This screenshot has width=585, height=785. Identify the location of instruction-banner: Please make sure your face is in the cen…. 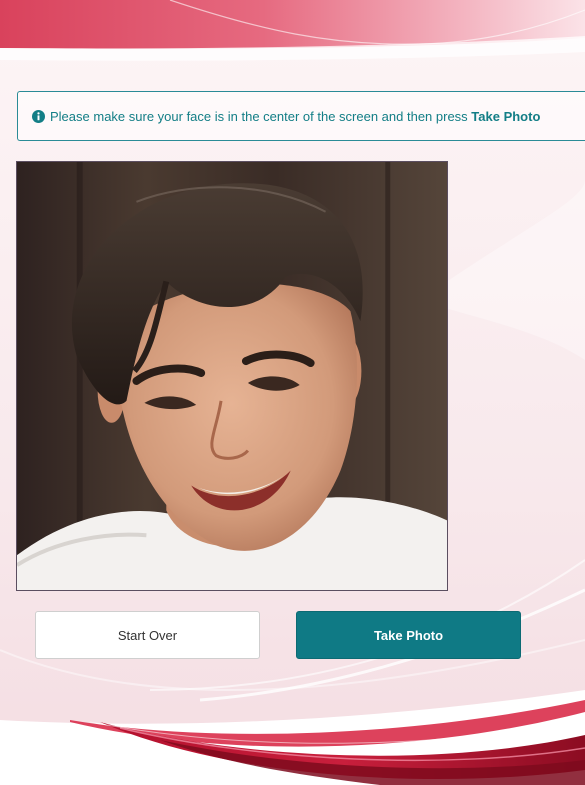
(301, 116).